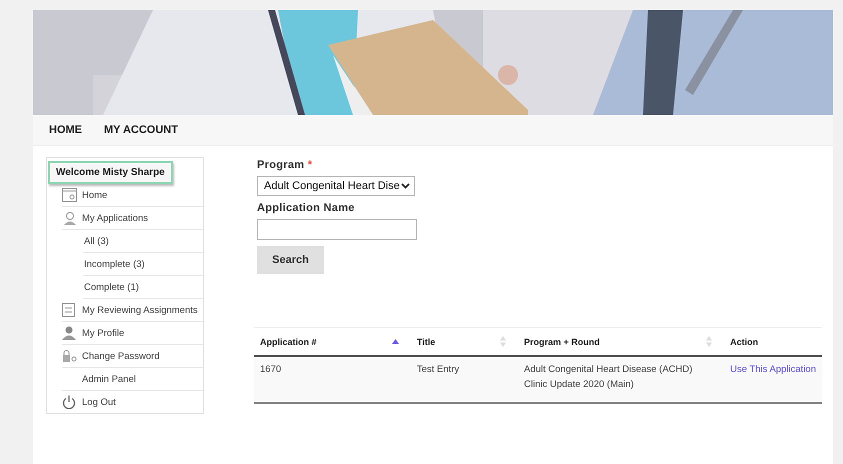 The image size is (843, 464). Describe the element at coordinates (114, 264) in the screenshot. I see `sidebar-link: Incomplete (3)` at that location.